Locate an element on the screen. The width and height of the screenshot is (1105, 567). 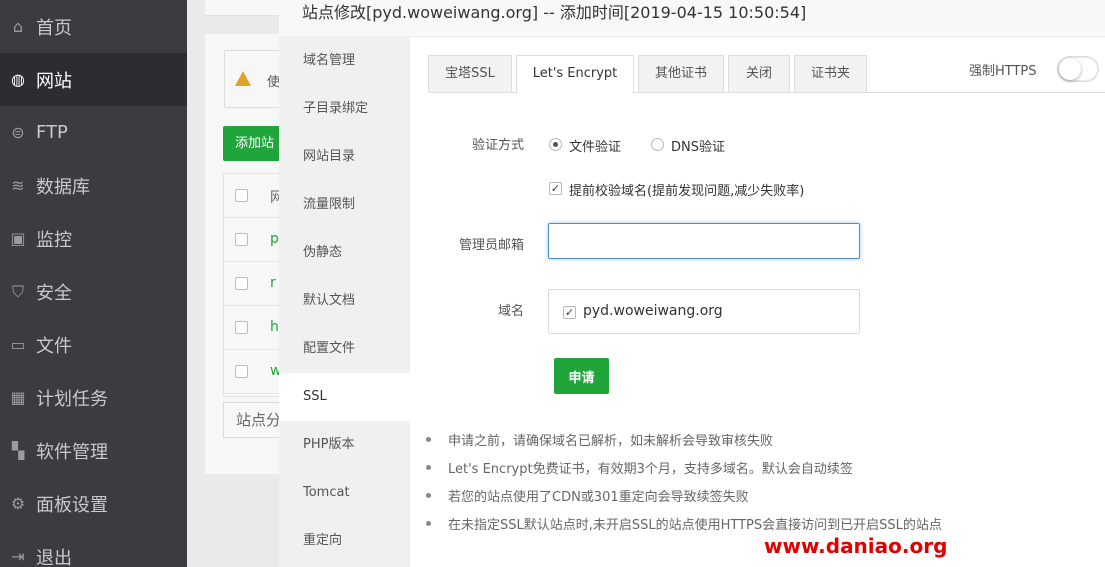
domain-checkbox: ✓ is located at coordinates (569, 312).